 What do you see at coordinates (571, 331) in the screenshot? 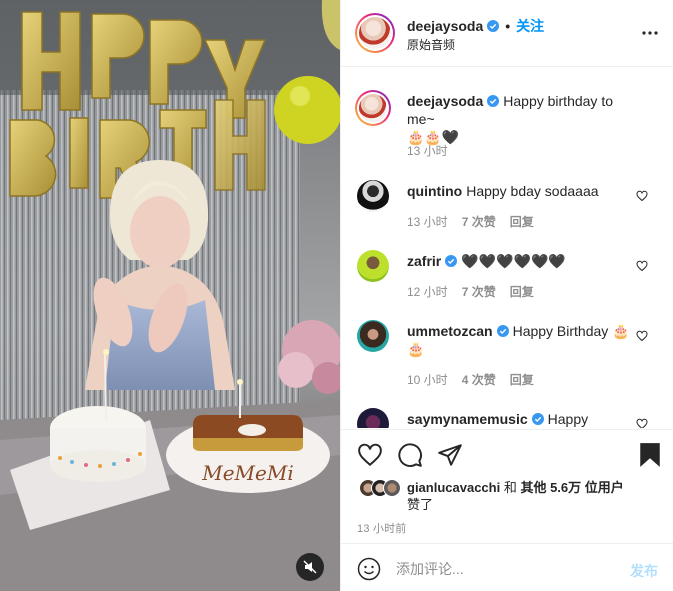
I see `comment-text: Happy Birthday 🎂` at bounding box center [571, 331].